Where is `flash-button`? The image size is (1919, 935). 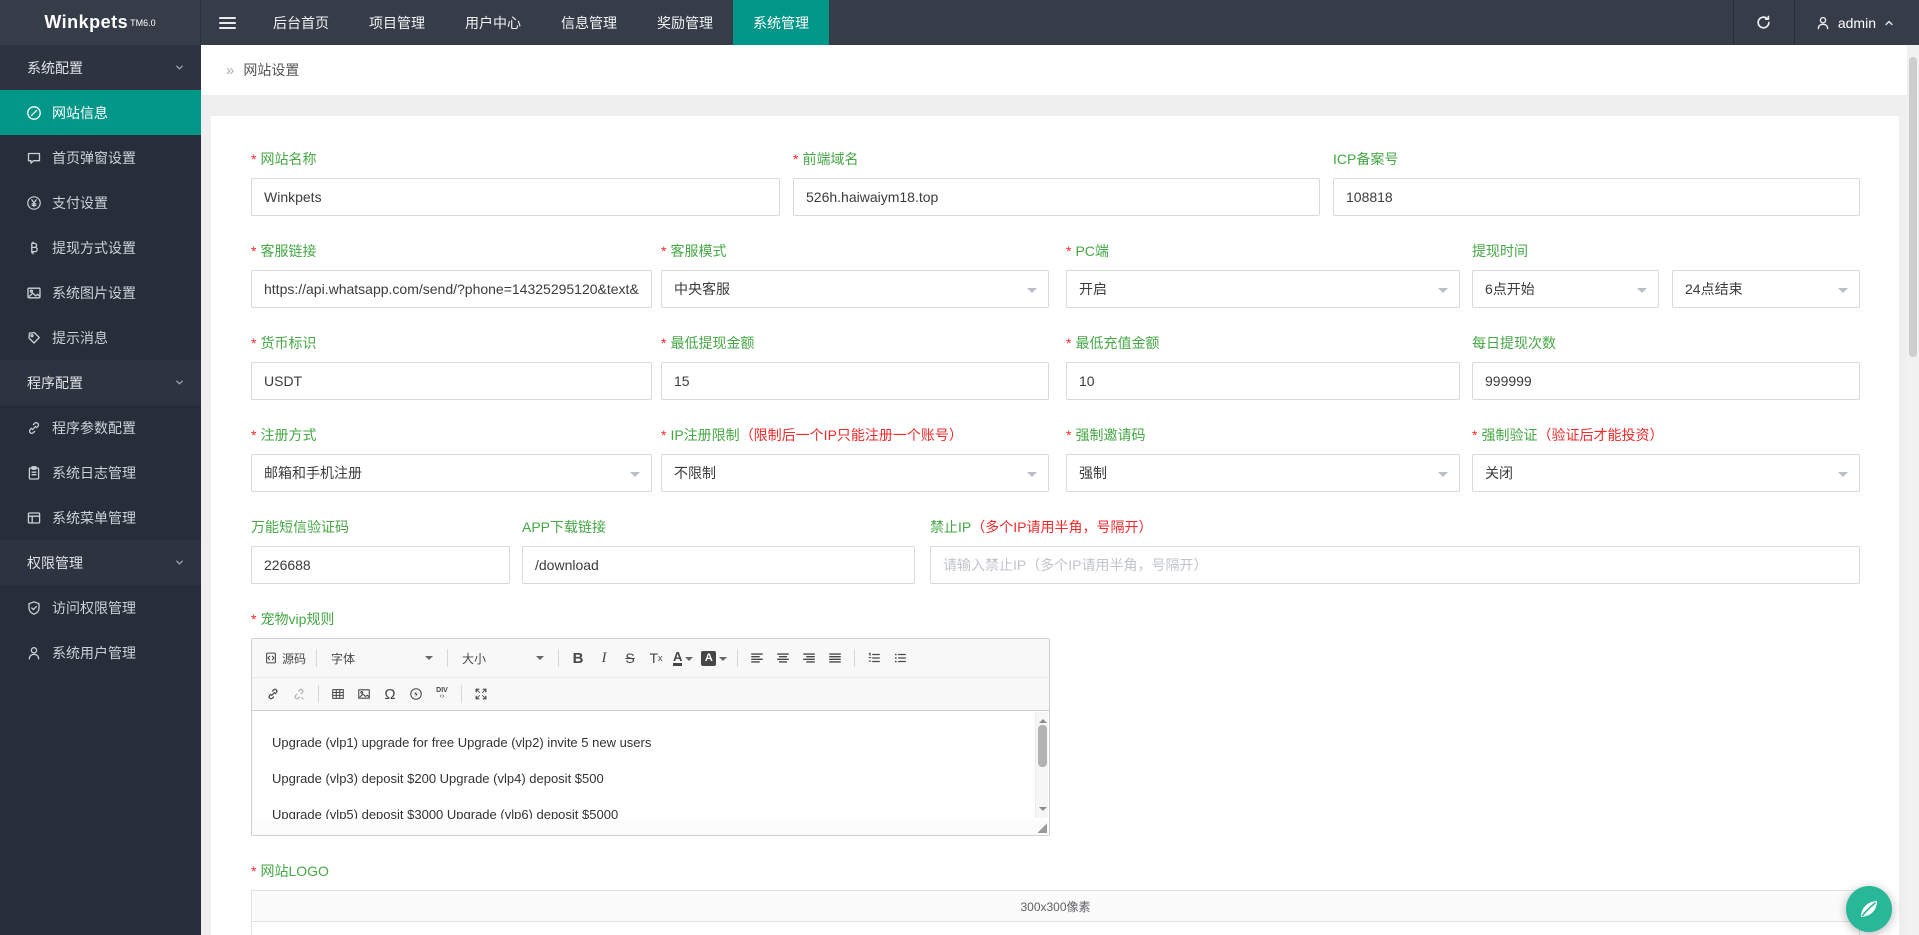 flash-button is located at coordinates (416, 694).